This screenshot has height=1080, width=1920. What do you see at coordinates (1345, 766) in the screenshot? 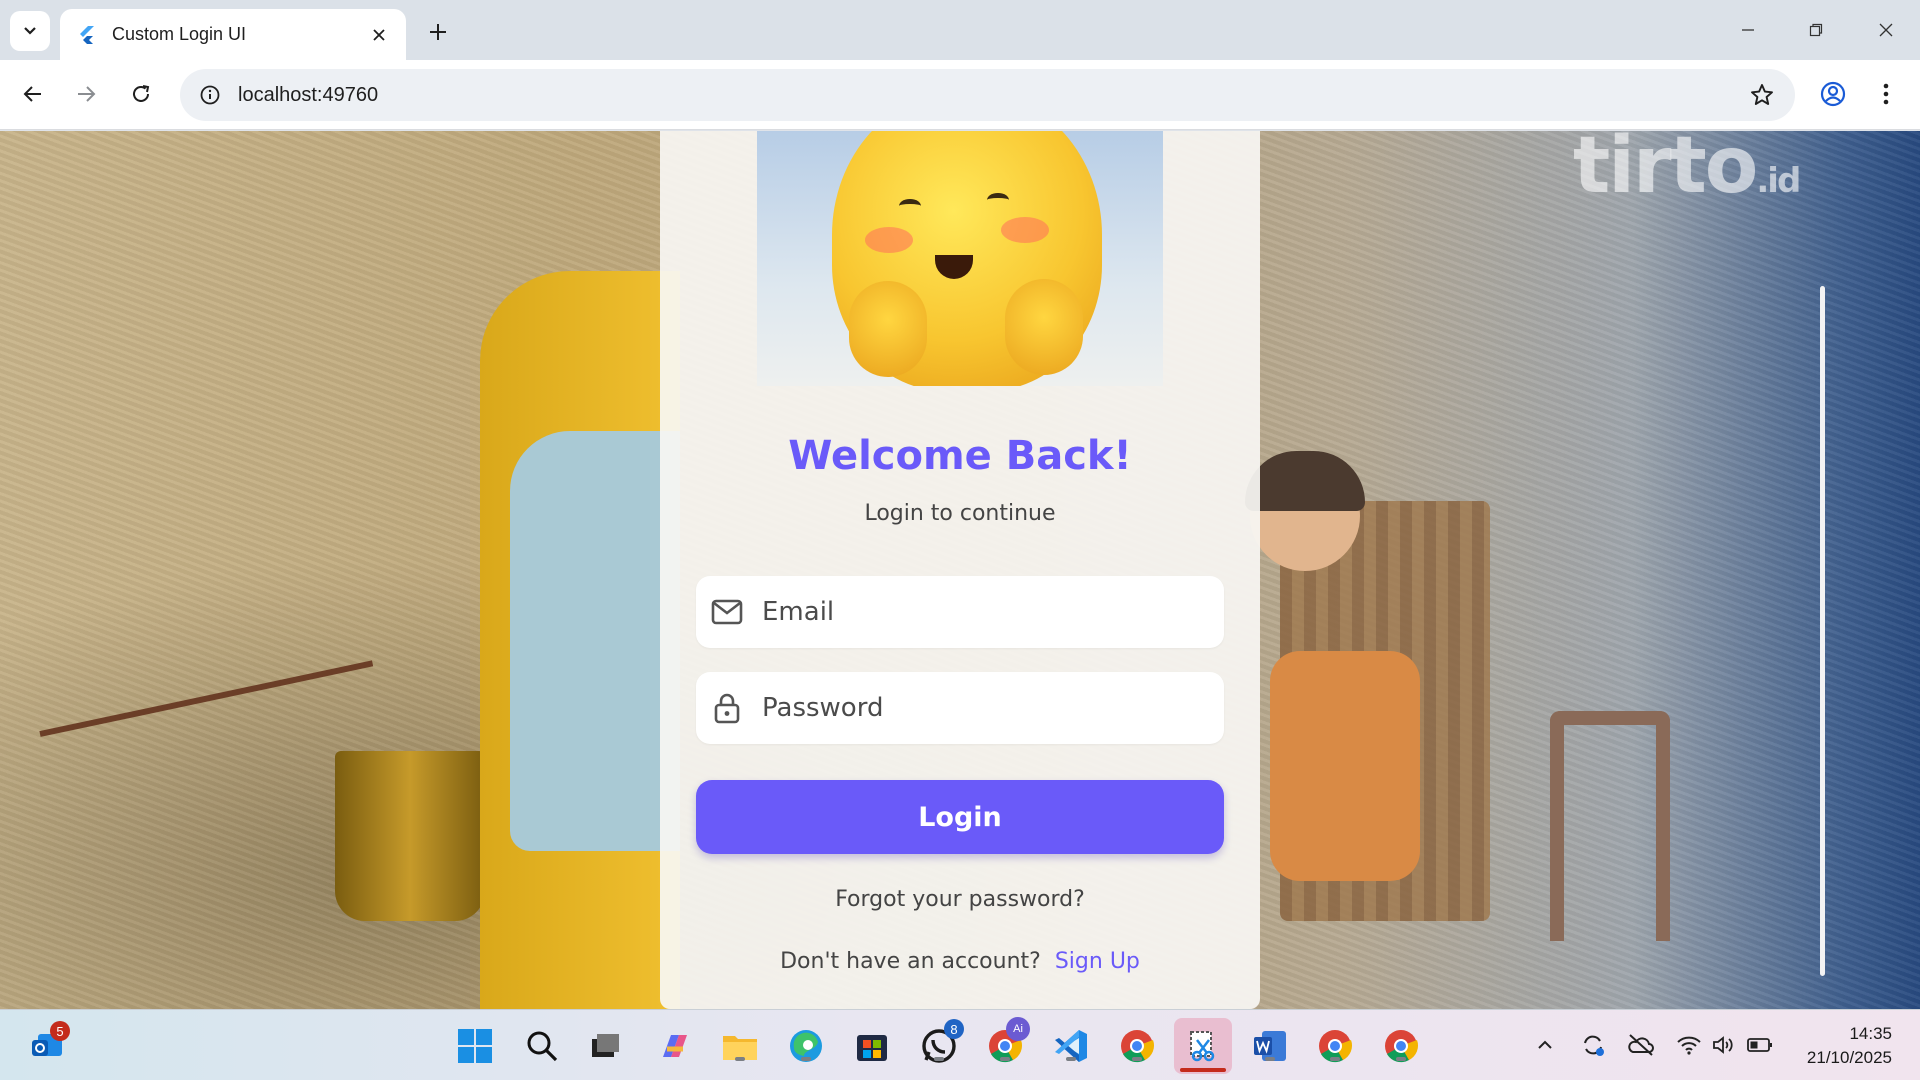
I see `kid-body-illustration` at bounding box center [1345, 766].